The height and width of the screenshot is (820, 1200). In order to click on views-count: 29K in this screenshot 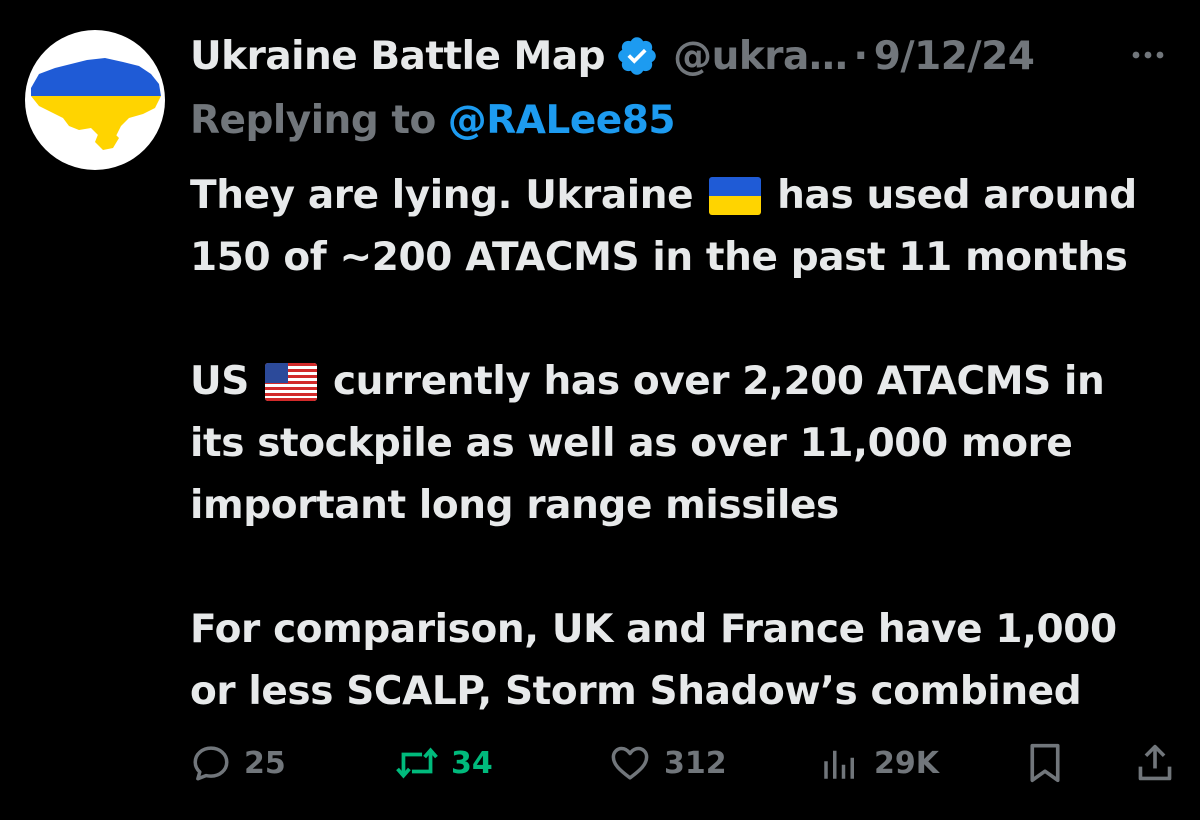, I will do `click(906, 763)`.